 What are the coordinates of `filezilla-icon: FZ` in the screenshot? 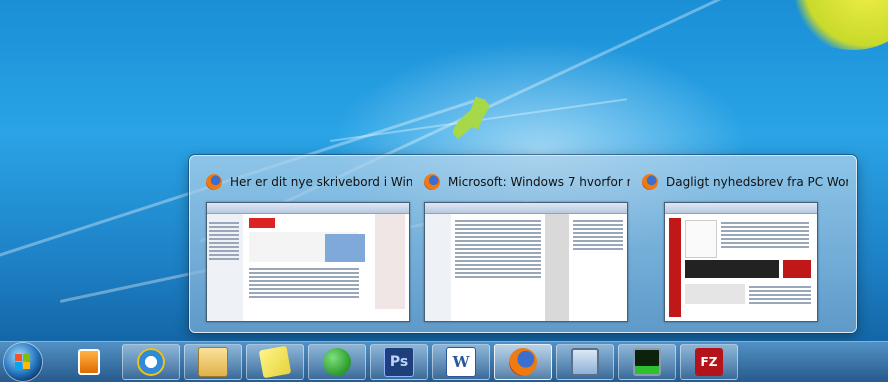 It's located at (709, 362).